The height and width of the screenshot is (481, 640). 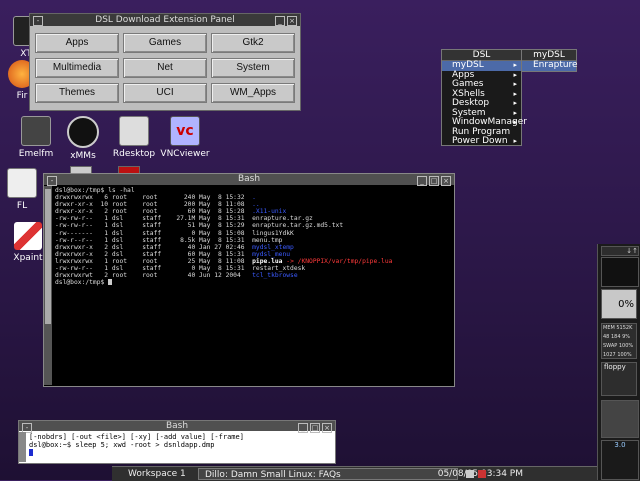 I want to click on menu-item-power-down: Power Down ▸, so click(x=481, y=141).